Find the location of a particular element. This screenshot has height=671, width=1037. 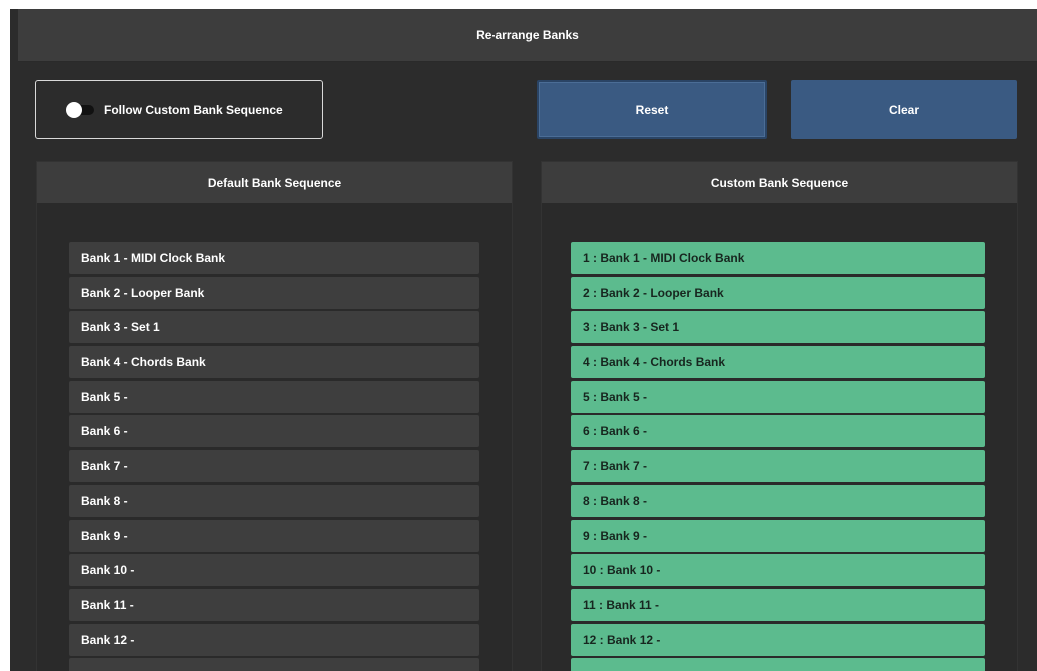

default-bank-item: Bank 11 - is located at coordinates (274, 604).